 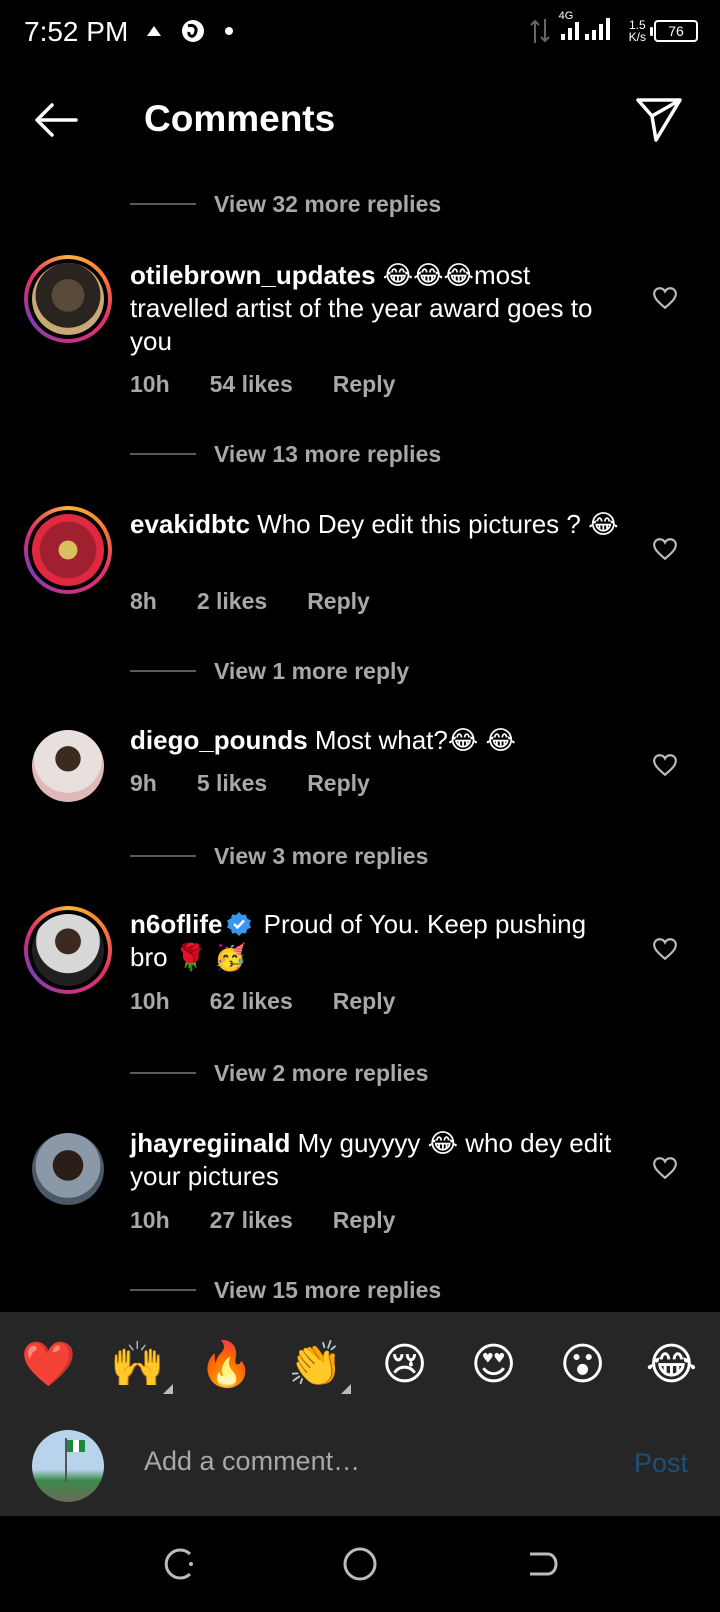 I want to click on view-more-replies: View 2 more replies, so click(x=279, y=1073).